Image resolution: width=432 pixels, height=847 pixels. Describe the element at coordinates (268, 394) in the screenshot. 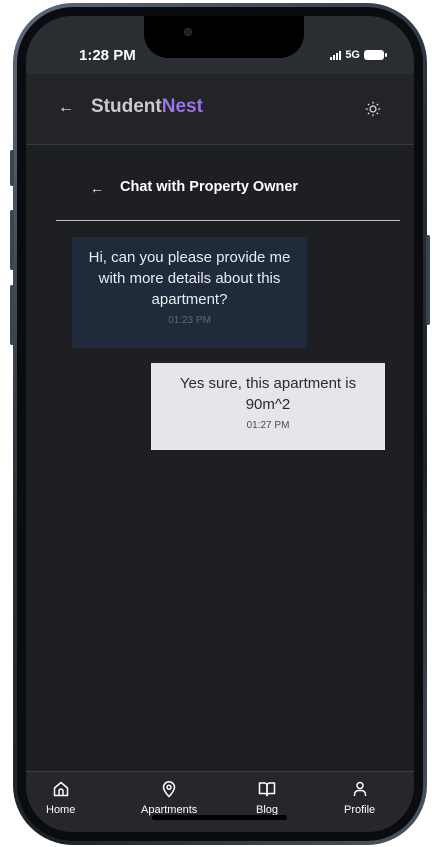

I see `message-text: Yes sure, this apartment is 90m^2` at that location.